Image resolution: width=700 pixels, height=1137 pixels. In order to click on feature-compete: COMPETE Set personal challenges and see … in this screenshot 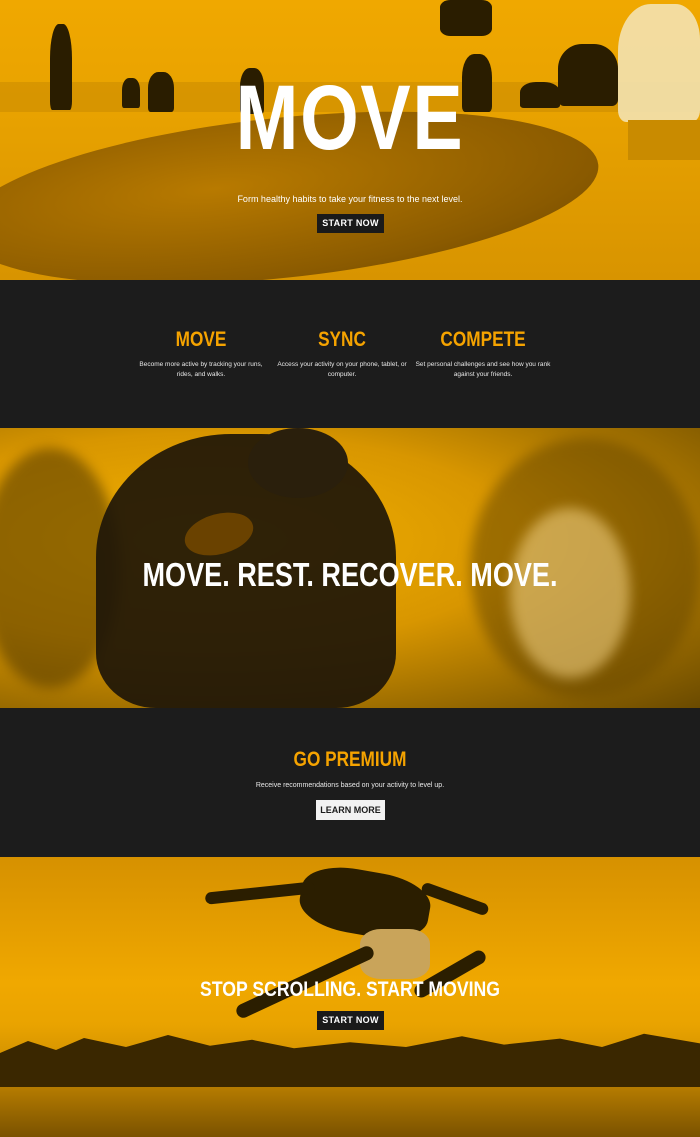, I will do `click(483, 354)`.